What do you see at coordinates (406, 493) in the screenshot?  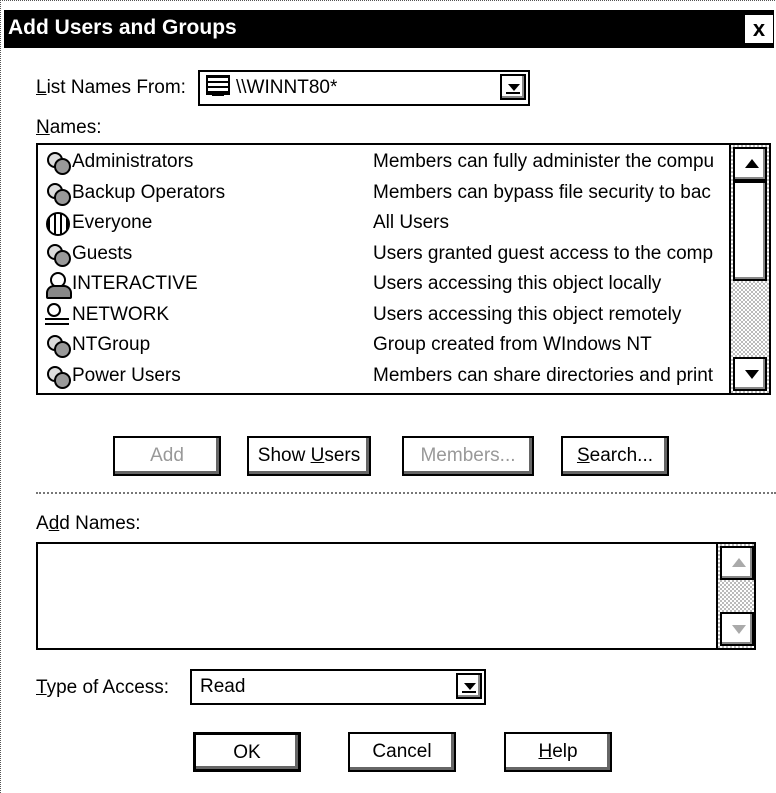 I see `separator` at bounding box center [406, 493].